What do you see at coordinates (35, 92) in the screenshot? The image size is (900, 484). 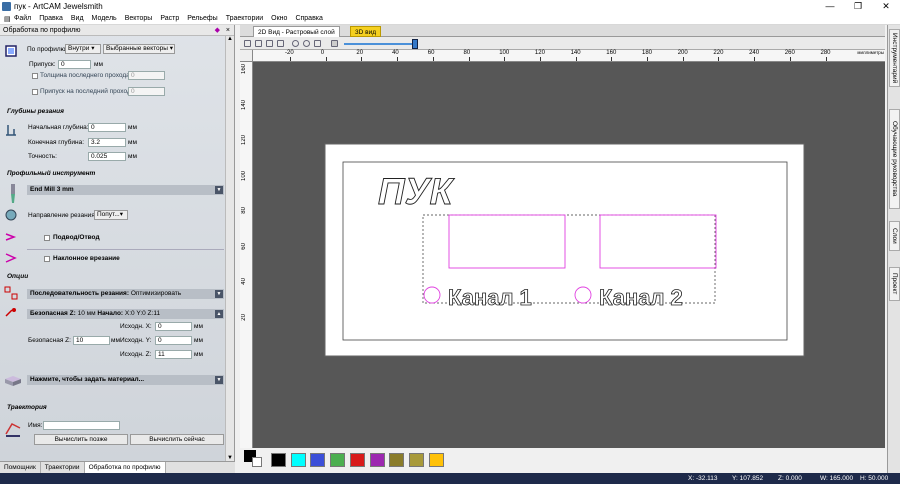 I see `last-pass-allowance-checkbox` at bounding box center [35, 92].